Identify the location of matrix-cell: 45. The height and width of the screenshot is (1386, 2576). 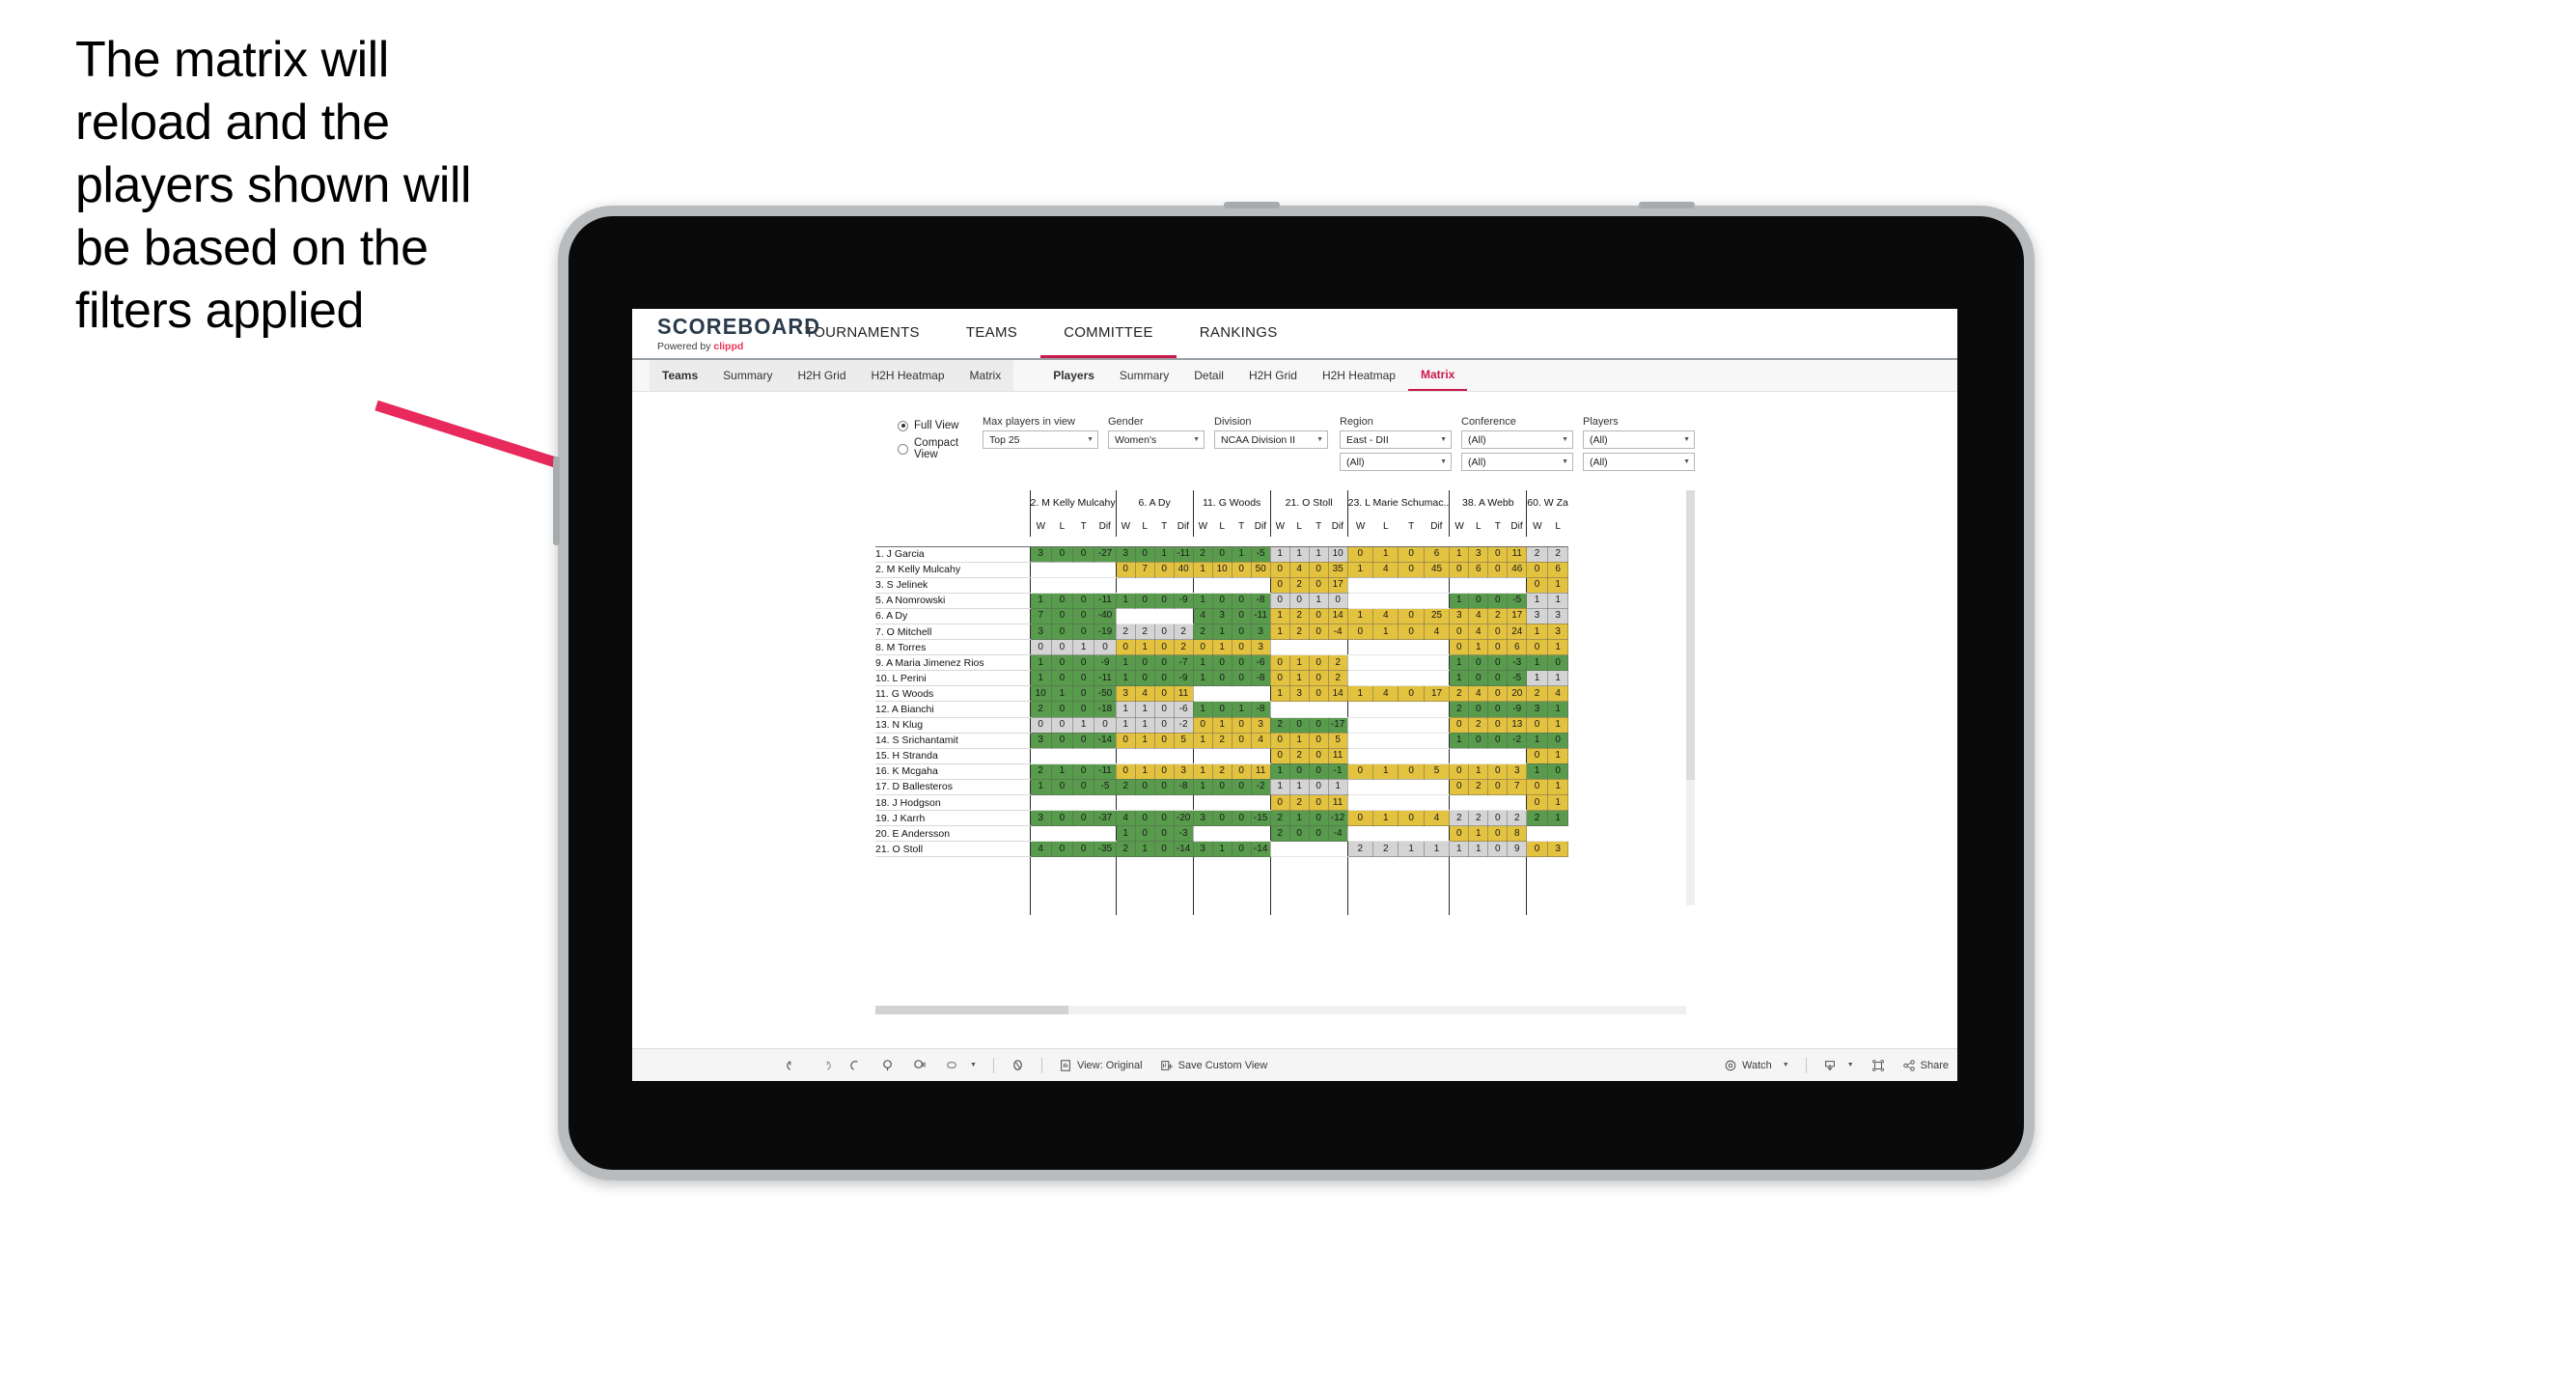
(1437, 569).